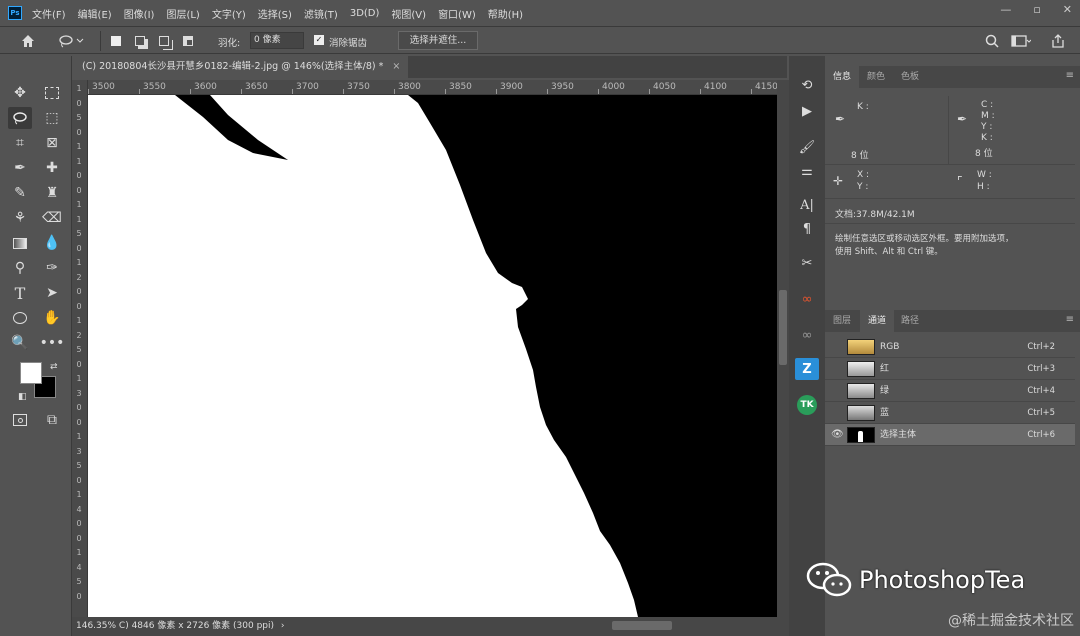  I want to click on status-menu-icon: ›, so click(283, 626).